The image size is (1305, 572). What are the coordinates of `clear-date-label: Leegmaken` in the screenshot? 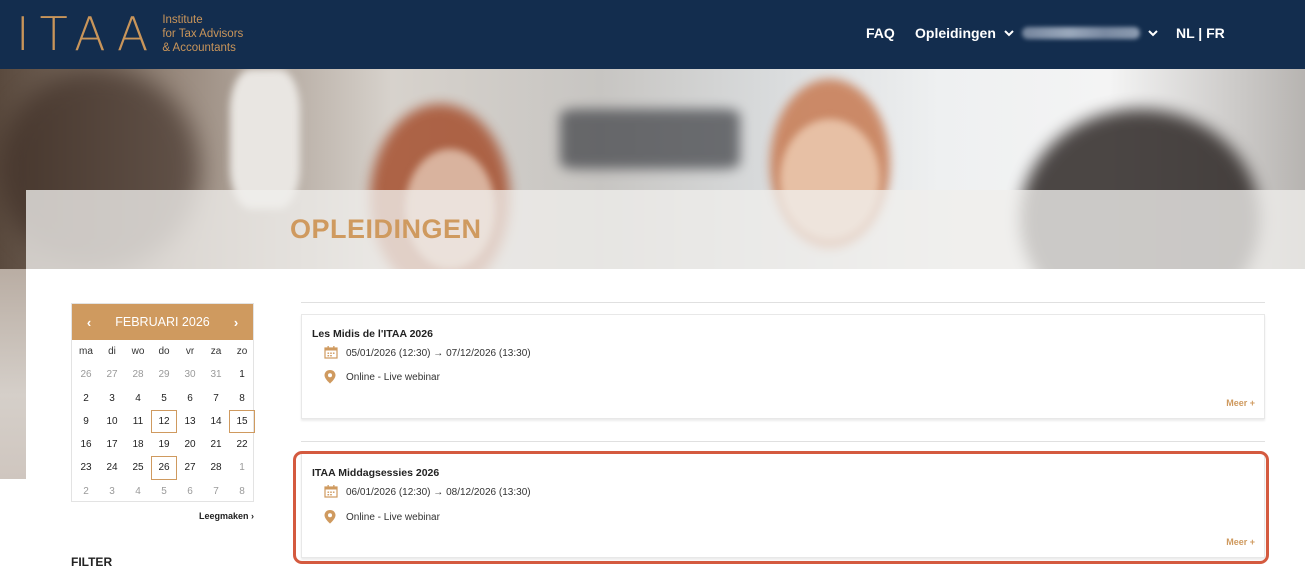 It's located at (224, 516).